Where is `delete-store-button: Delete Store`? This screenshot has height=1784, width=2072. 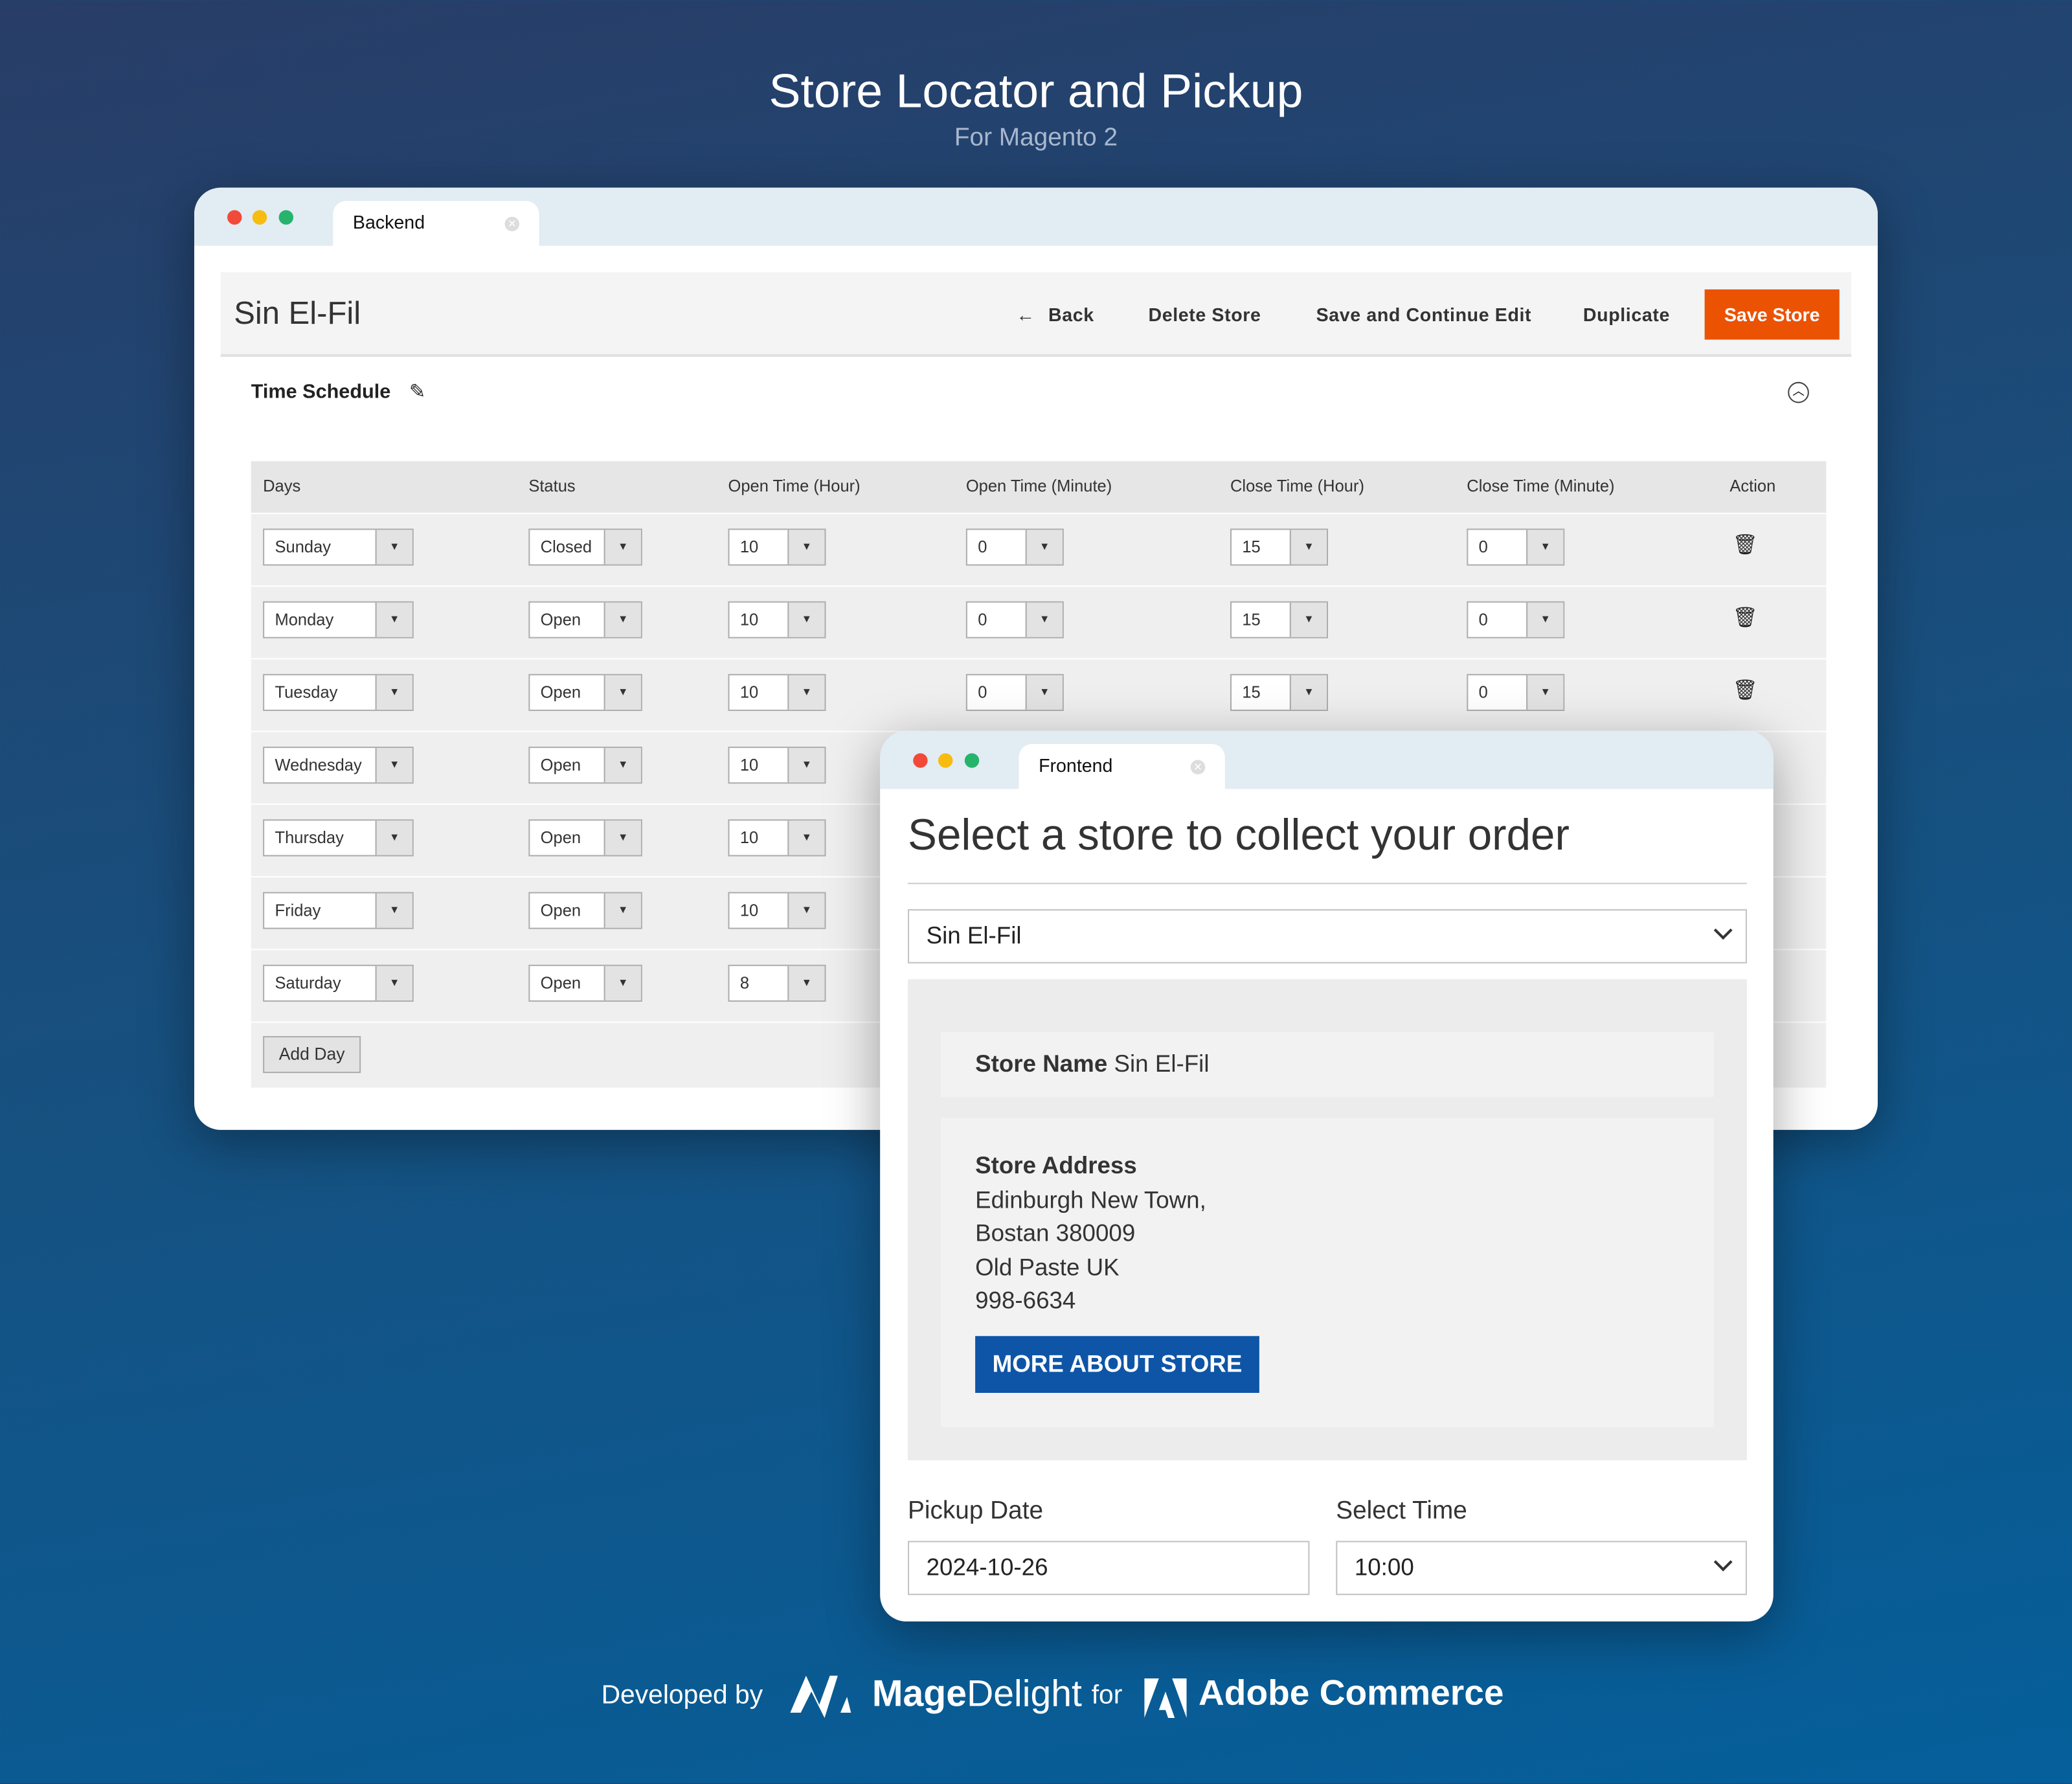 delete-store-button: Delete Store is located at coordinates (1204, 314).